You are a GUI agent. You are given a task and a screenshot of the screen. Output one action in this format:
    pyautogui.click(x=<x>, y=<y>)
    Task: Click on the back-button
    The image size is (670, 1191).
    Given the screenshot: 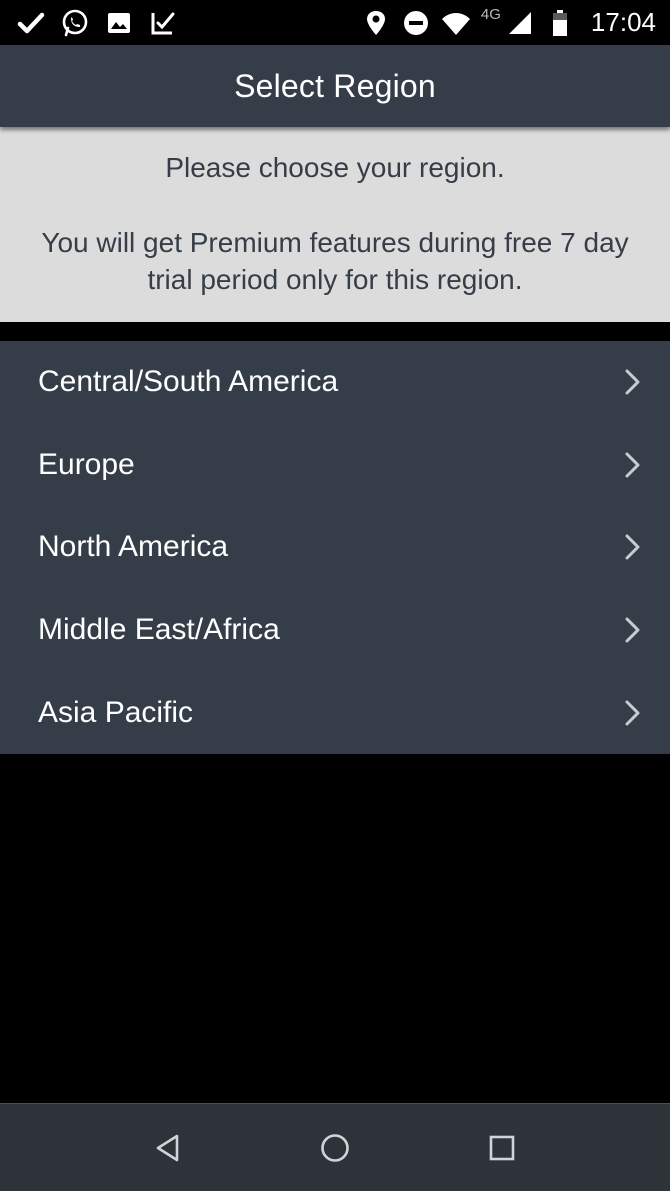 What is the action you would take?
    pyautogui.click(x=168, y=1148)
    